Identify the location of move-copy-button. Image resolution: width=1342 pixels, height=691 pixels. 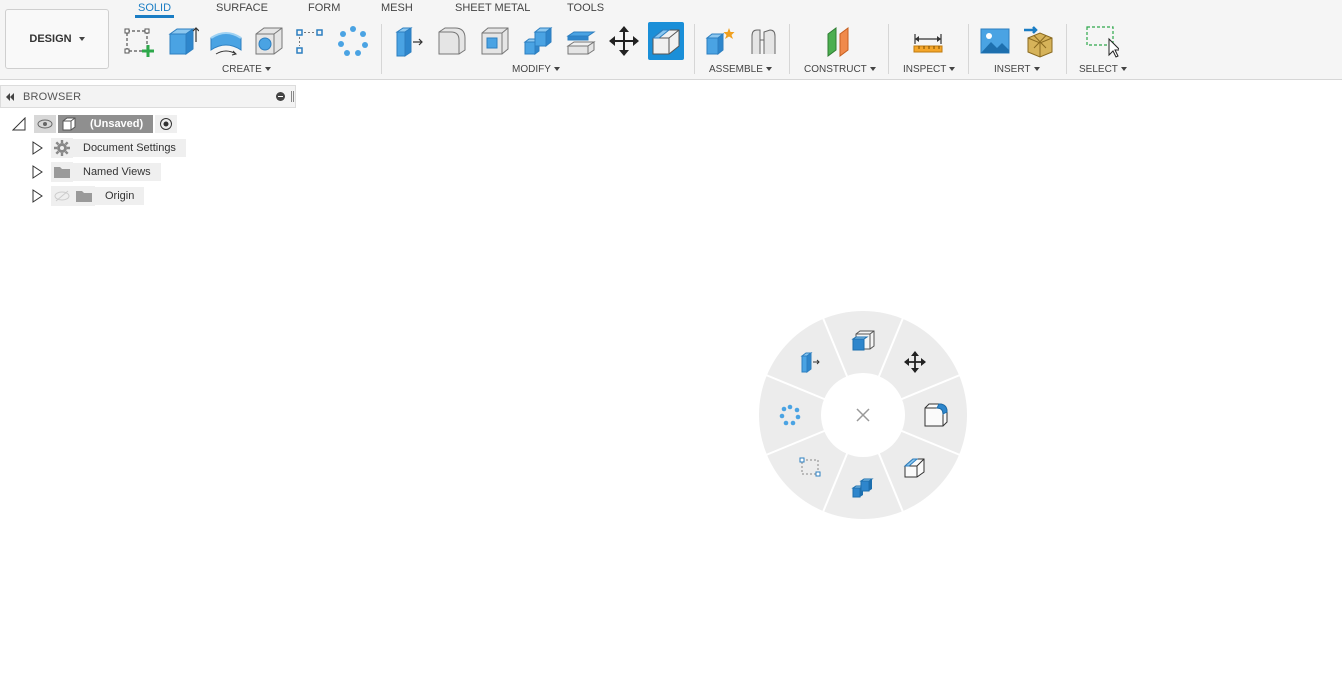
(624, 41).